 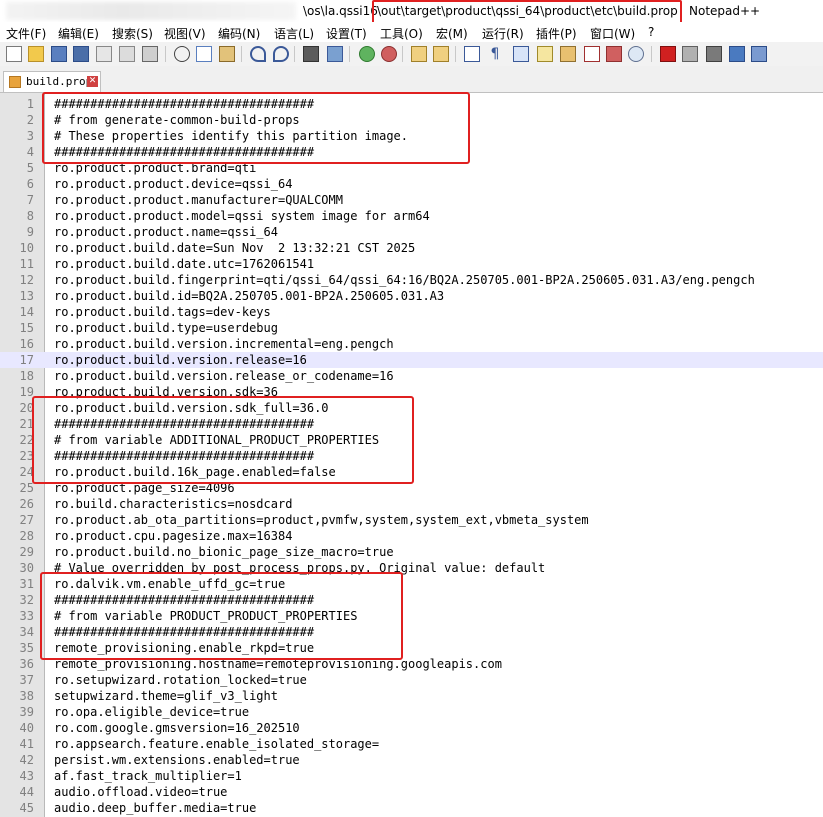 I want to click on sync-horizontal-icon, so click(x=441, y=54).